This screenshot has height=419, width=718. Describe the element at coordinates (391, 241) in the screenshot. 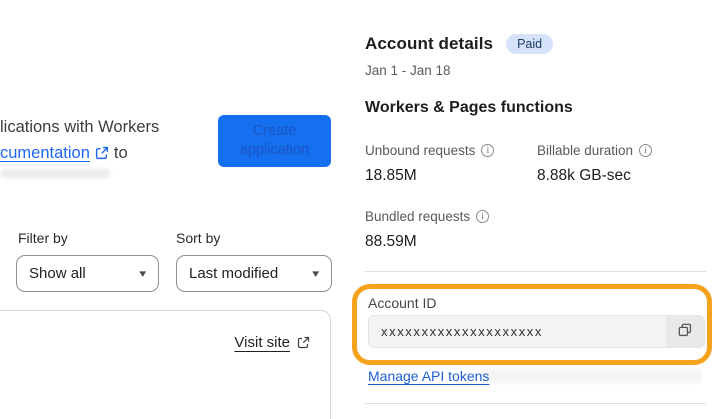

I see `stat-value: 88.59M` at that location.